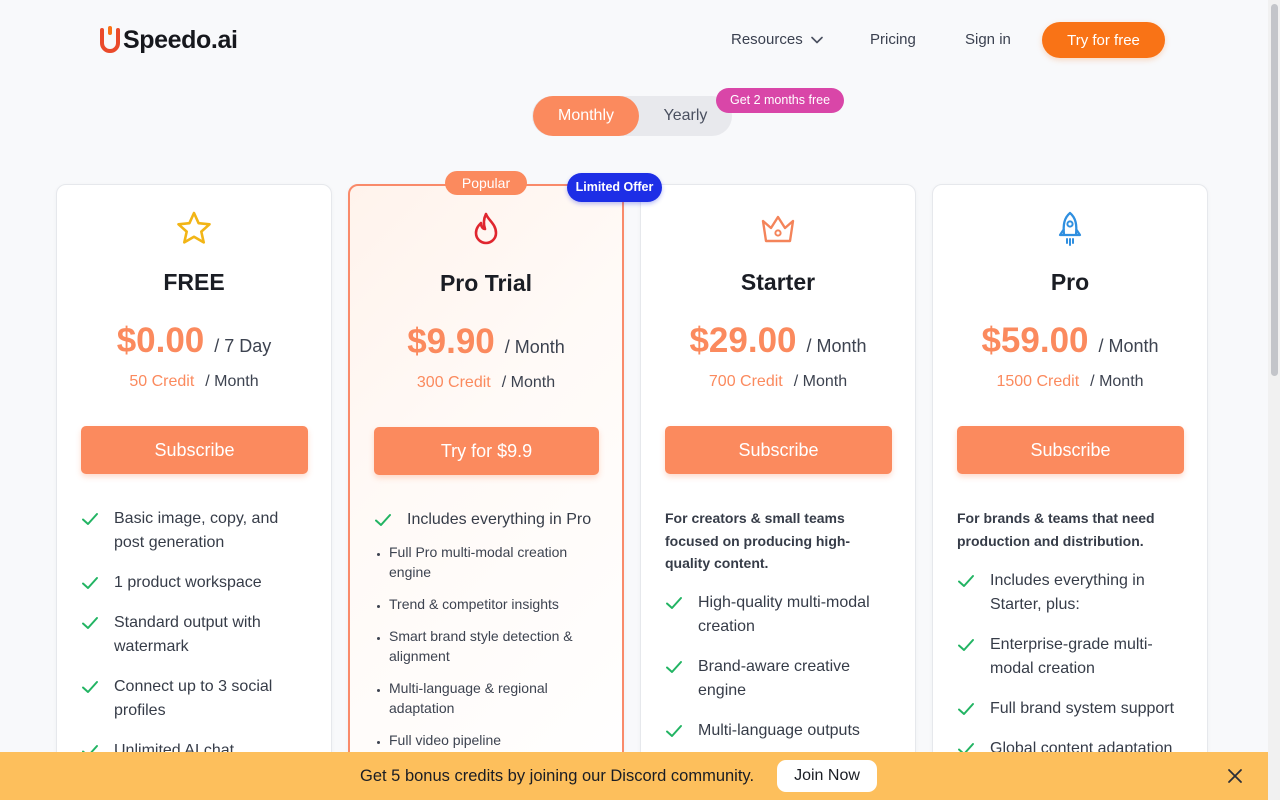 The width and height of the screenshot is (1280, 800). Describe the element at coordinates (893, 40) in the screenshot. I see `nav-pricing: Pricing` at that location.